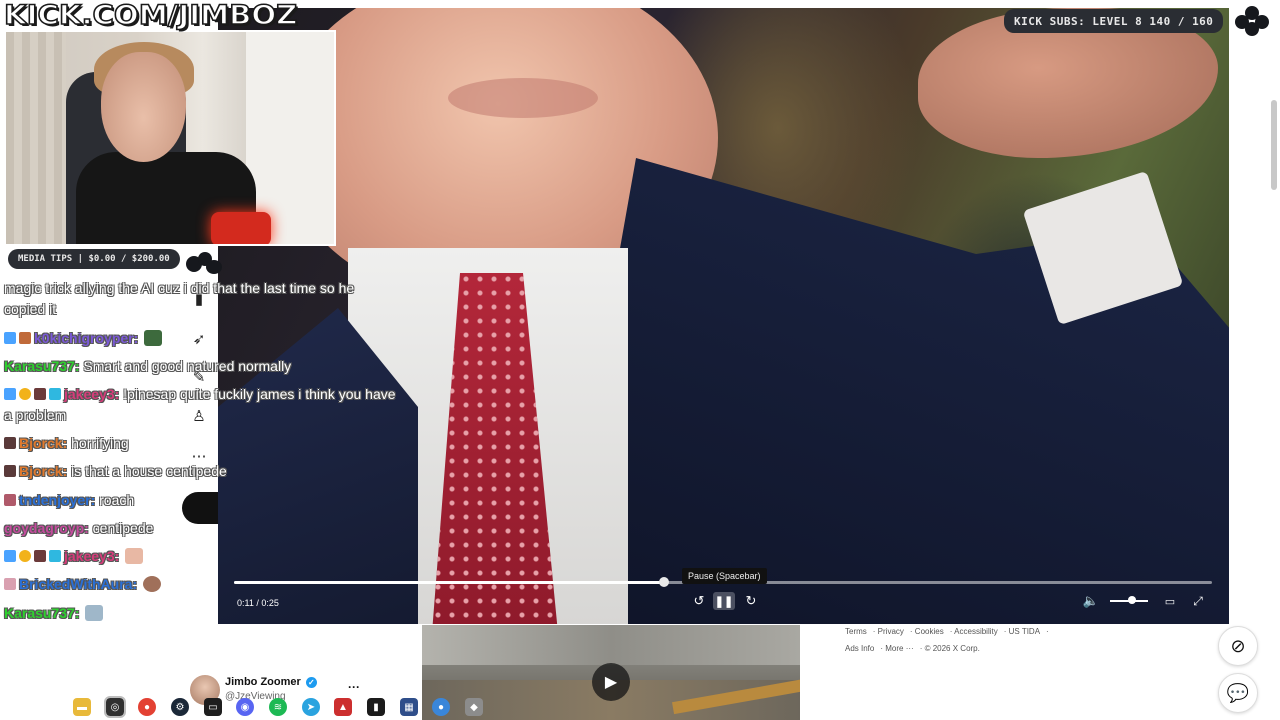  I want to click on chat-message: BrickedWithAura:, so click(83, 584).